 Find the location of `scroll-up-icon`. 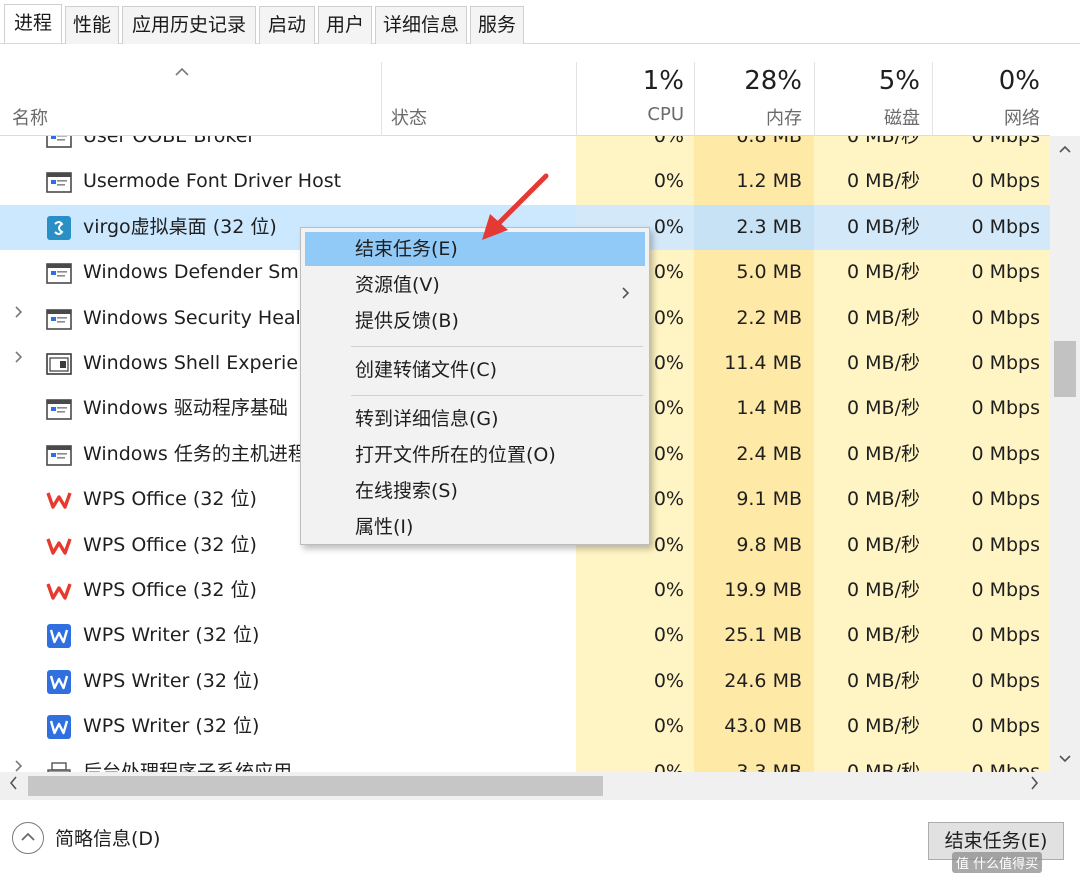

scroll-up-icon is located at coordinates (1065, 150).